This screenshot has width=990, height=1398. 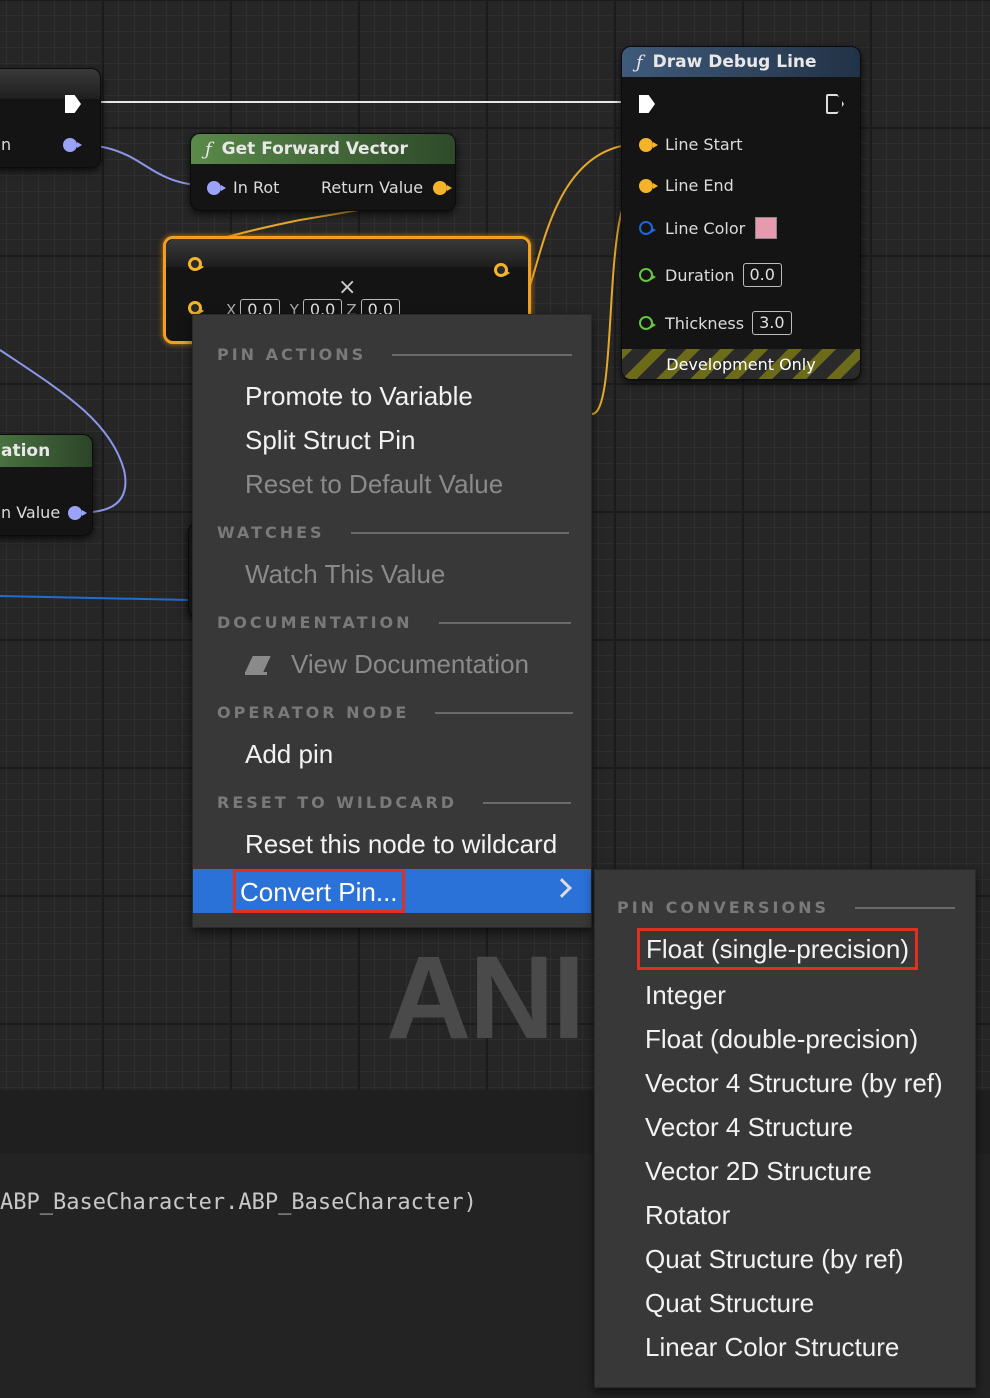 What do you see at coordinates (794, 1083) in the screenshot?
I see `conversion-vector4-ref: Vector 4 Structure (by ref)` at bounding box center [794, 1083].